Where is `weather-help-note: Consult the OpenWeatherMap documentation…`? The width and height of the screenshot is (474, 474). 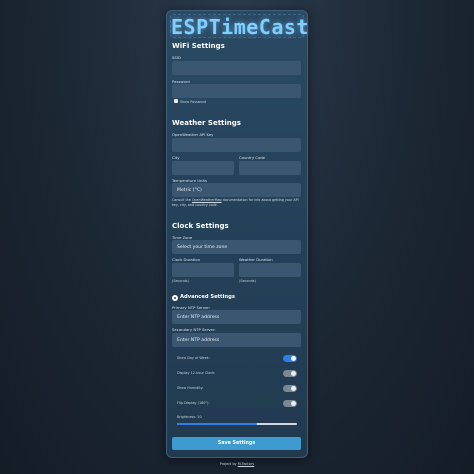 weather-help-note: Consult the OpenWeatherMap documentation… is located at coordinates (237, 203).